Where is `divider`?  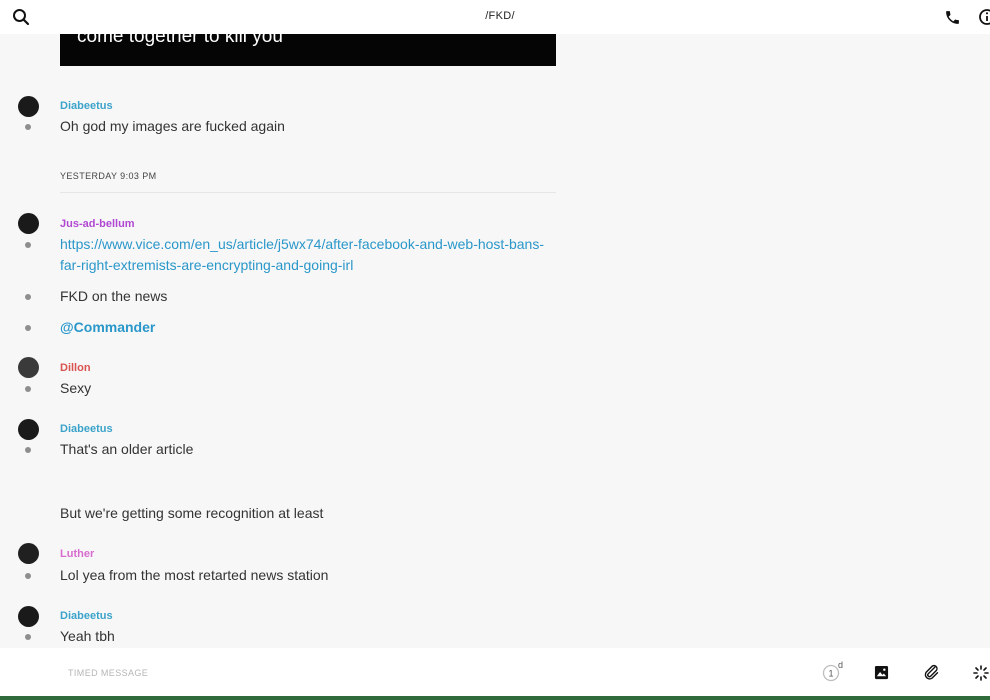
divider is located at coordinates (308, 192).